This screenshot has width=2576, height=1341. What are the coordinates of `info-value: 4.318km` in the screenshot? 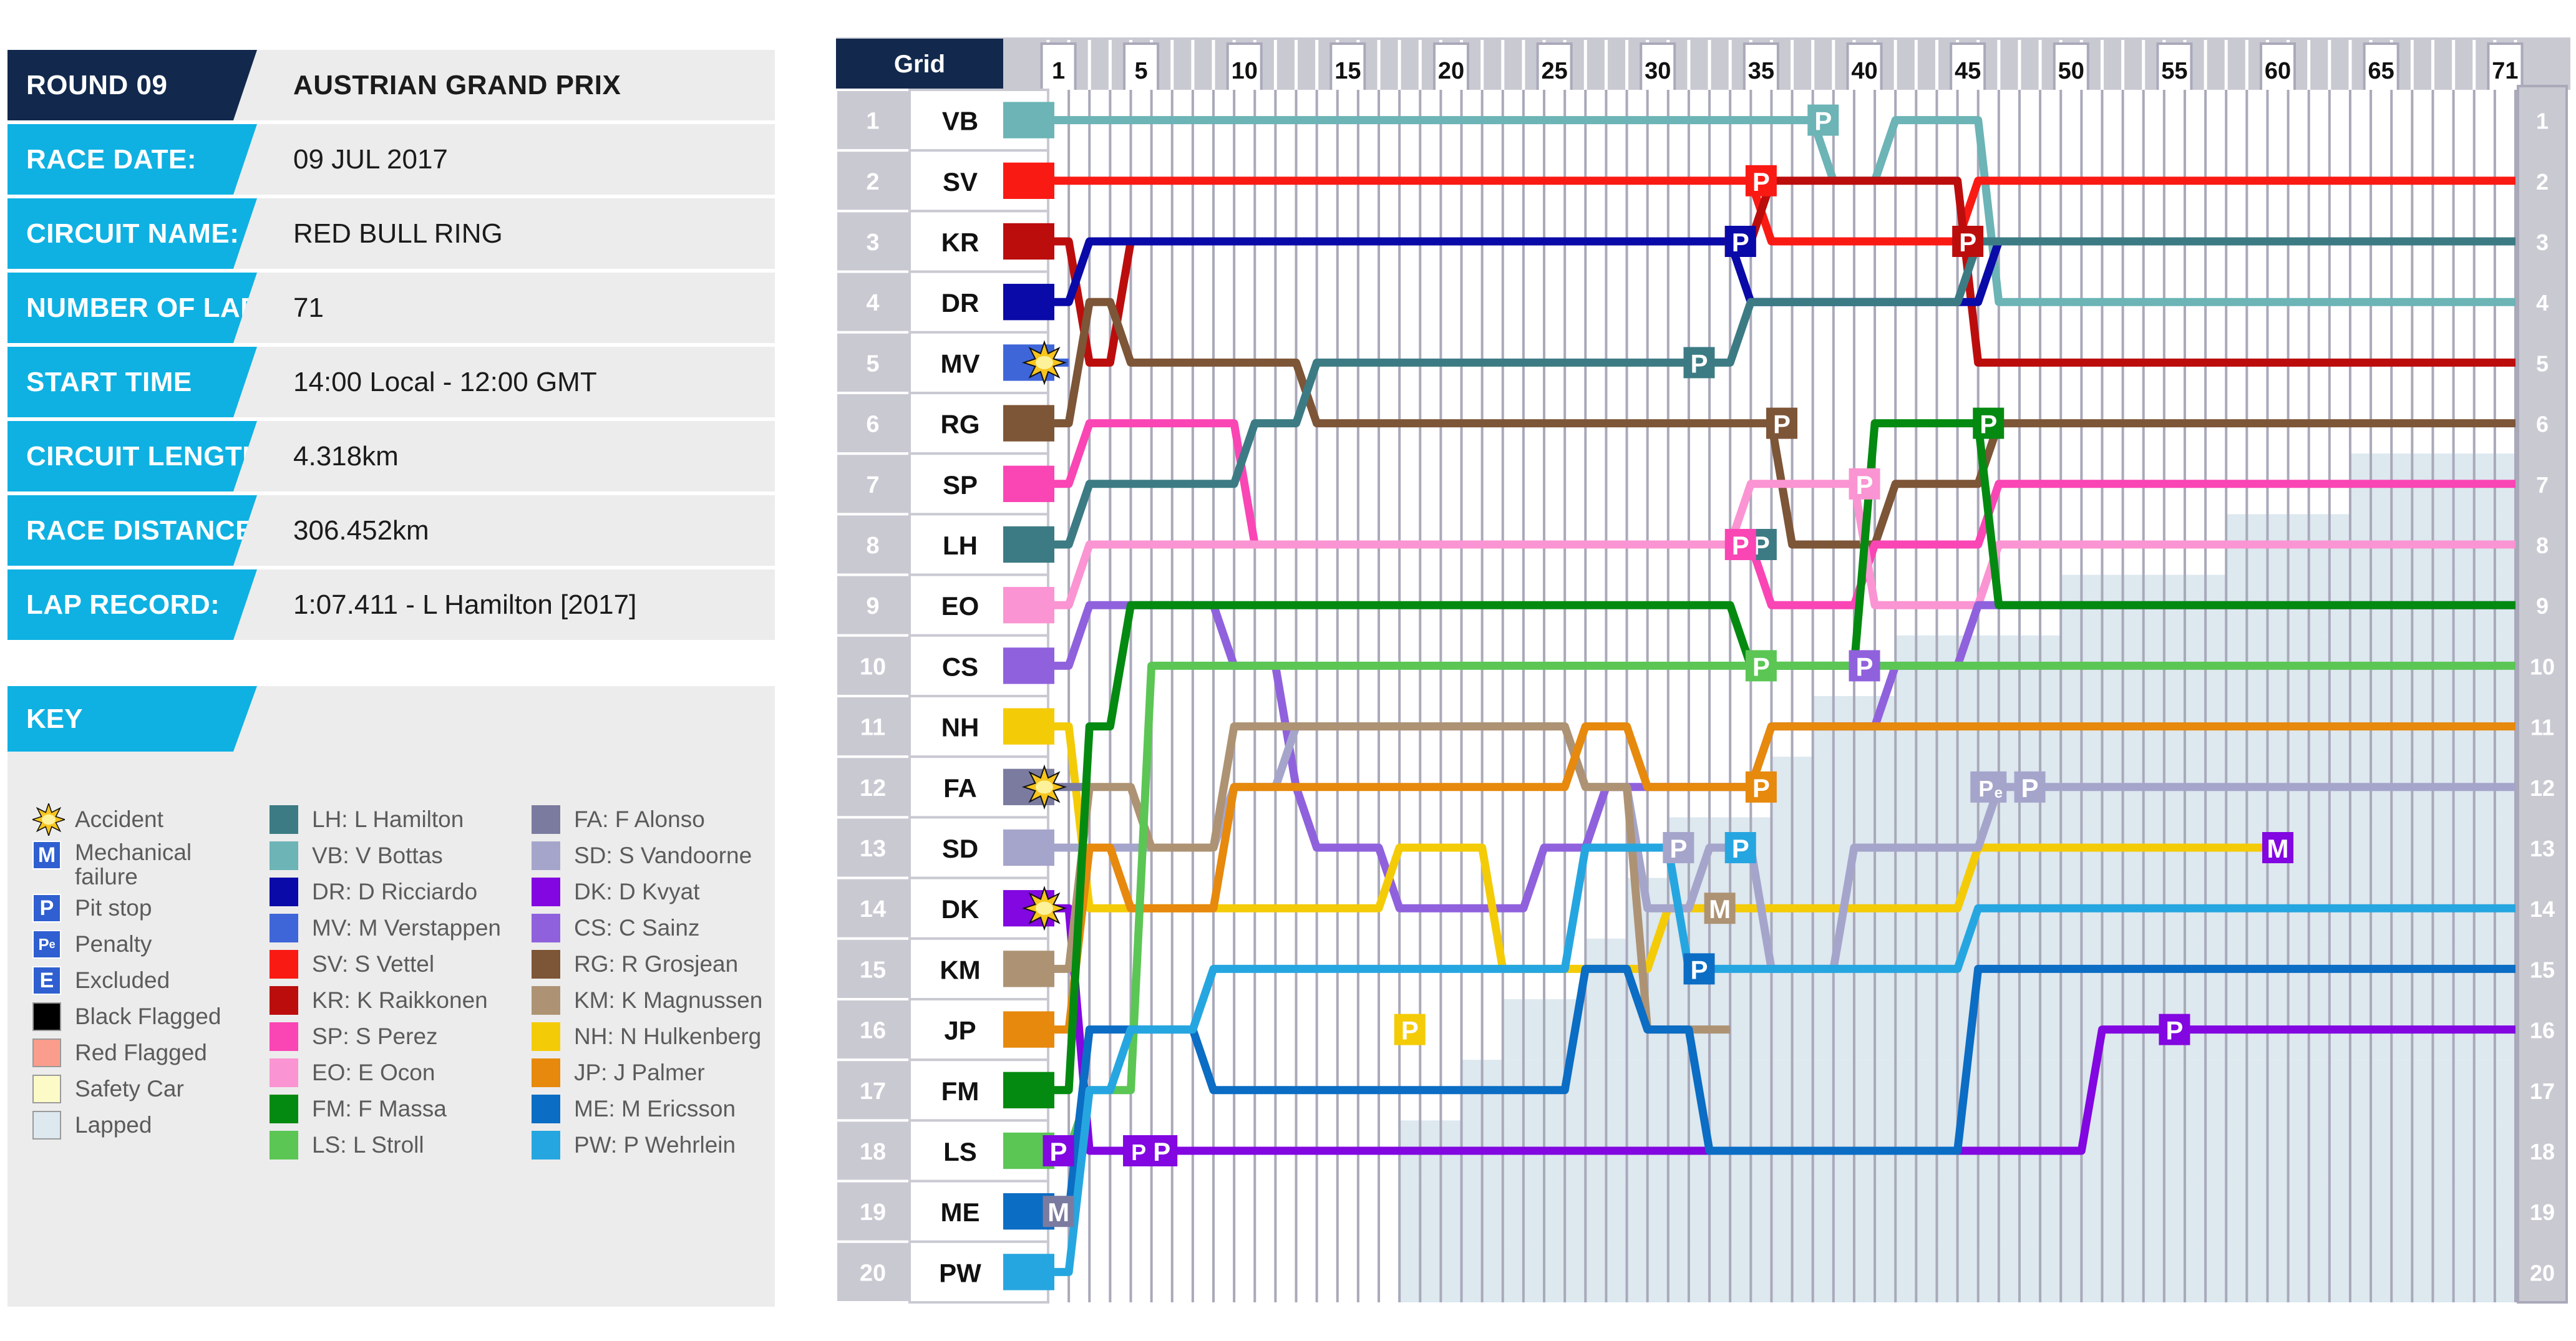 It's located at (516, 456).